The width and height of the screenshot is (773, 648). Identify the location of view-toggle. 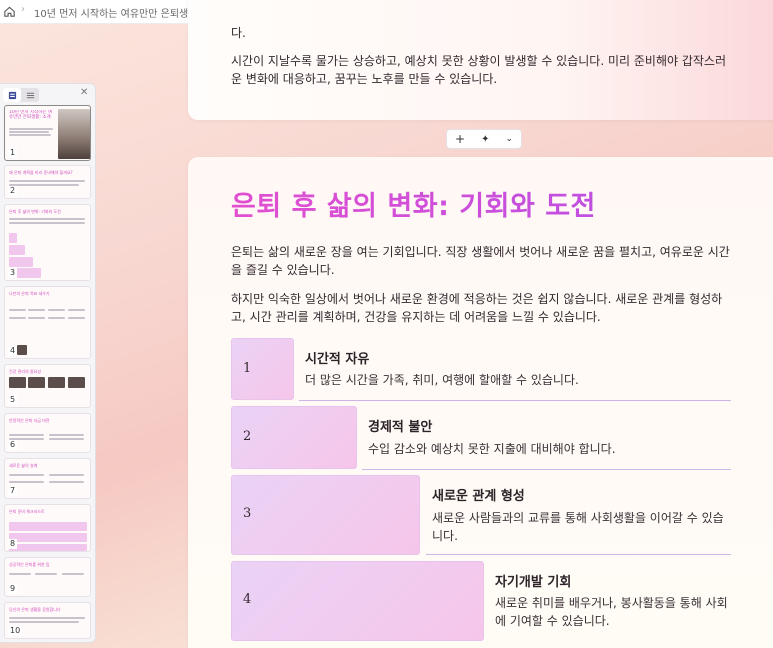
(21, 95).